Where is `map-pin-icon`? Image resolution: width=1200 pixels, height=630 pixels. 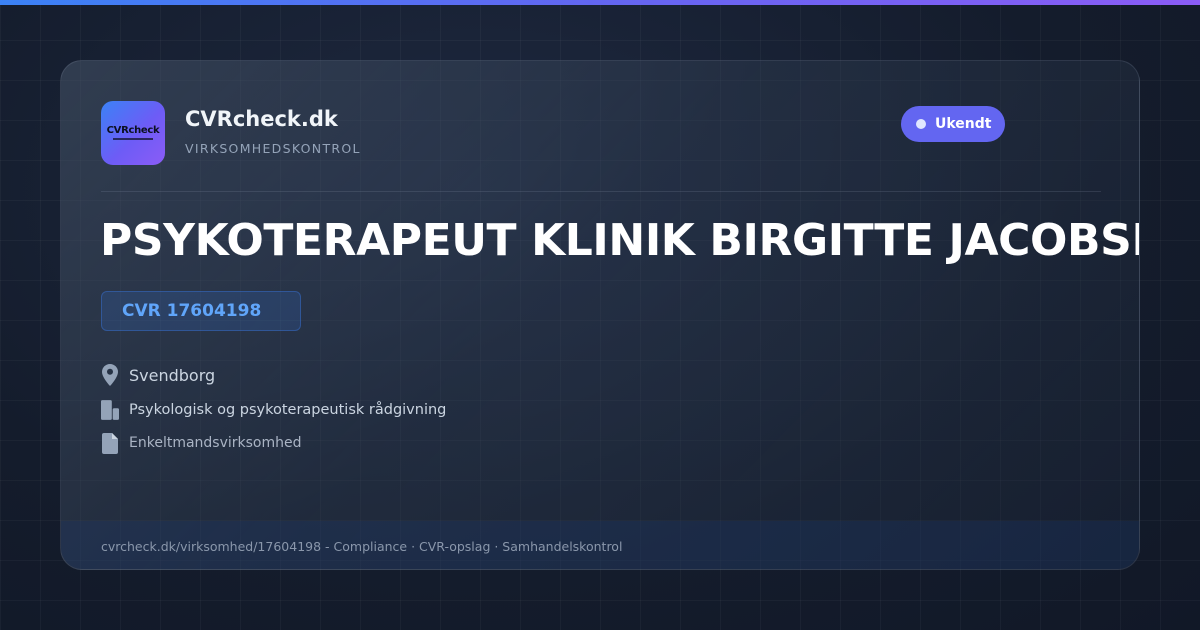 map-pin-icon is located at coordinates (110, 375).